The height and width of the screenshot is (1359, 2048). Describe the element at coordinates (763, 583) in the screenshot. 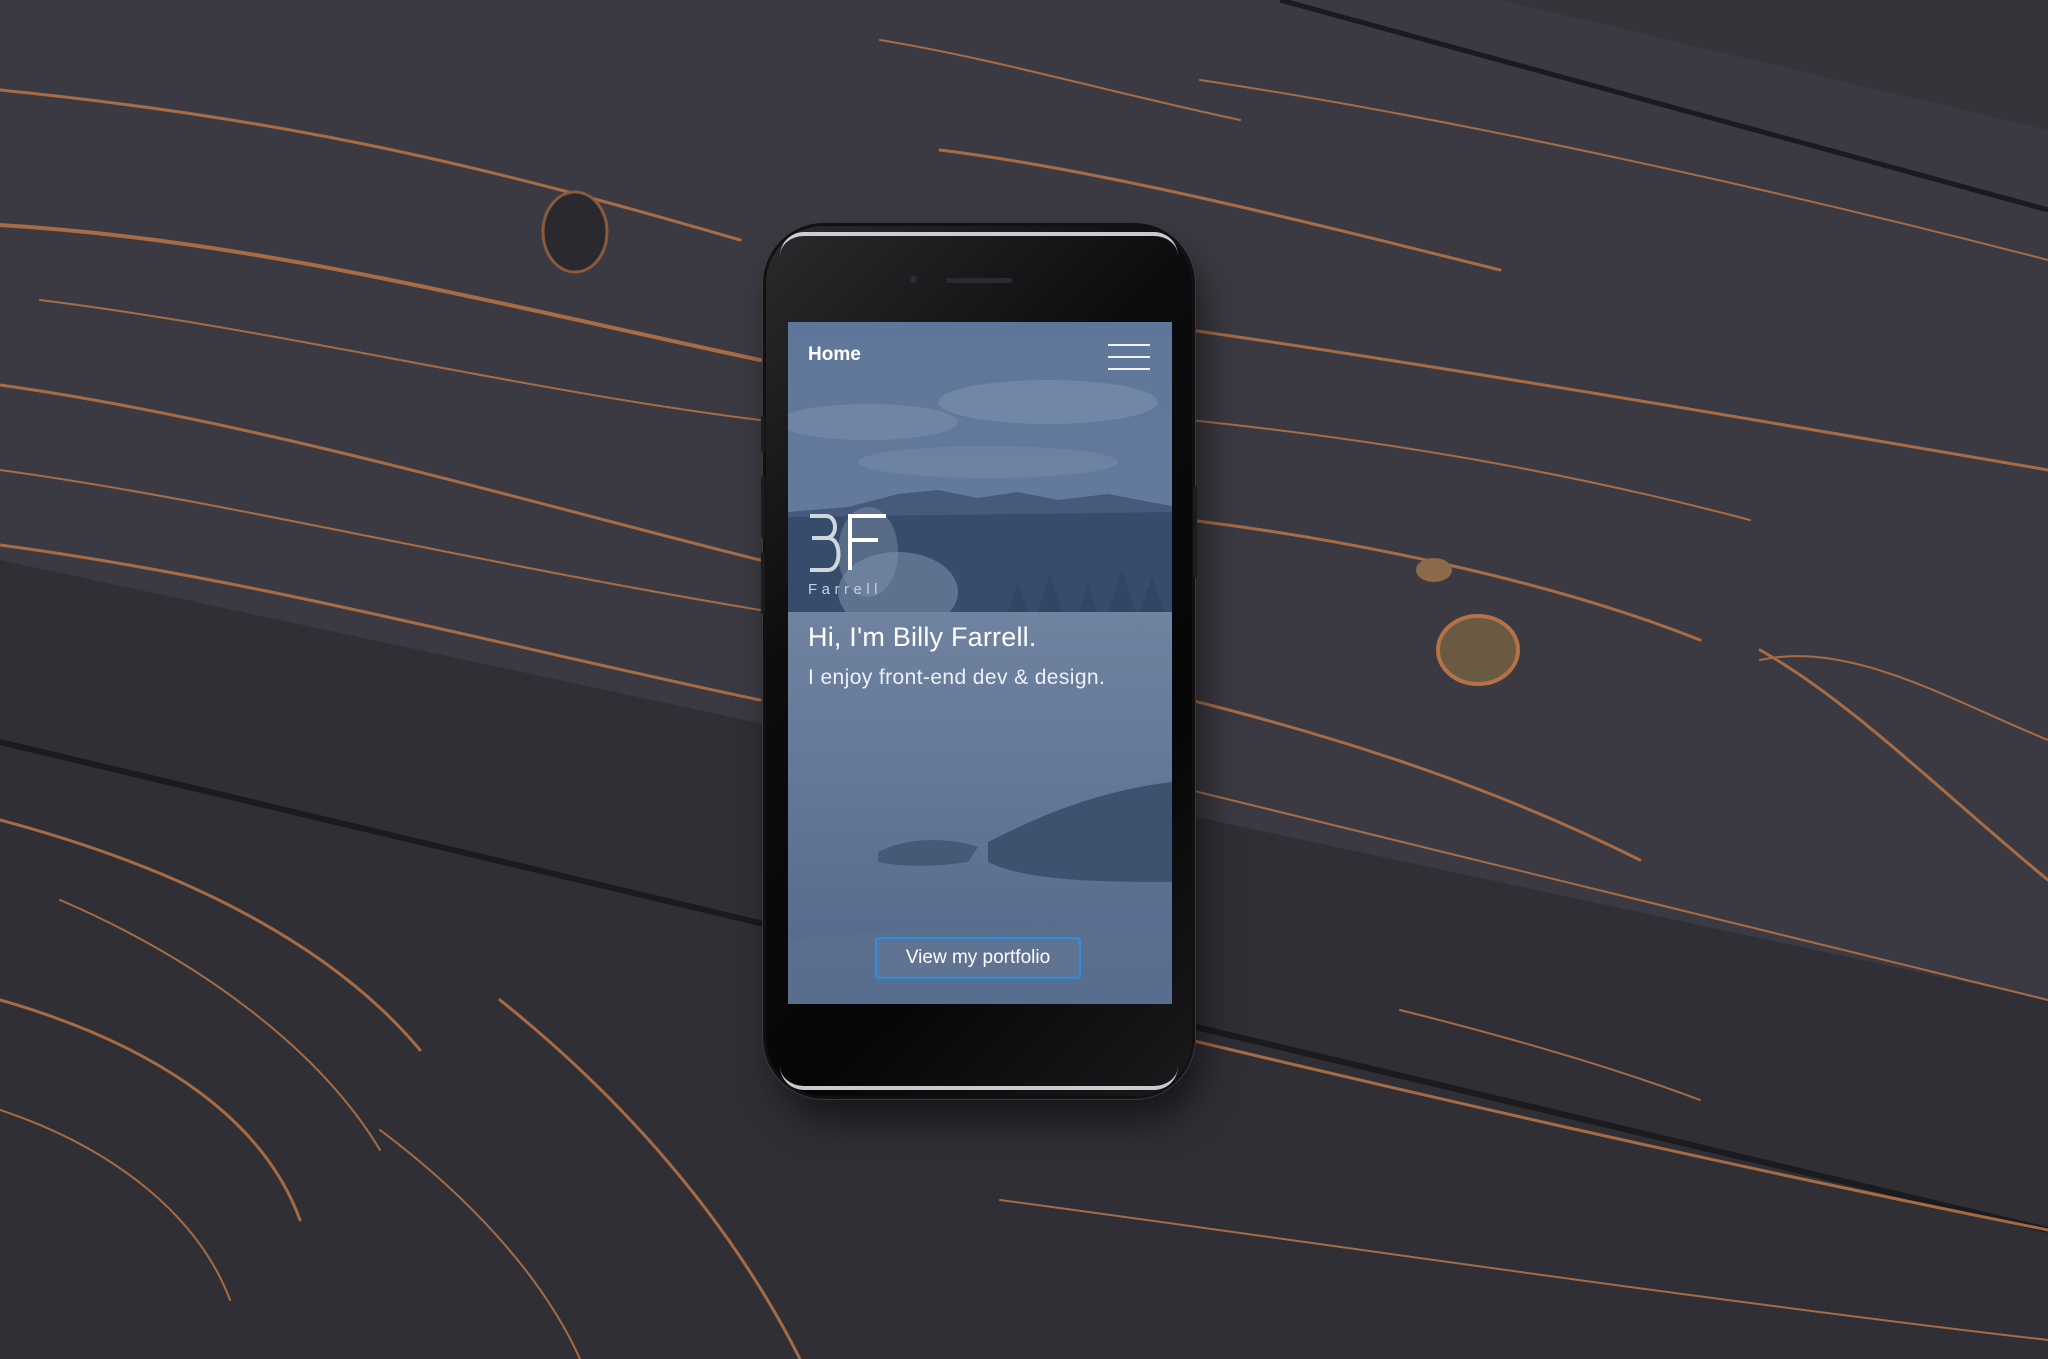

I see `volume-down-button` at that location.